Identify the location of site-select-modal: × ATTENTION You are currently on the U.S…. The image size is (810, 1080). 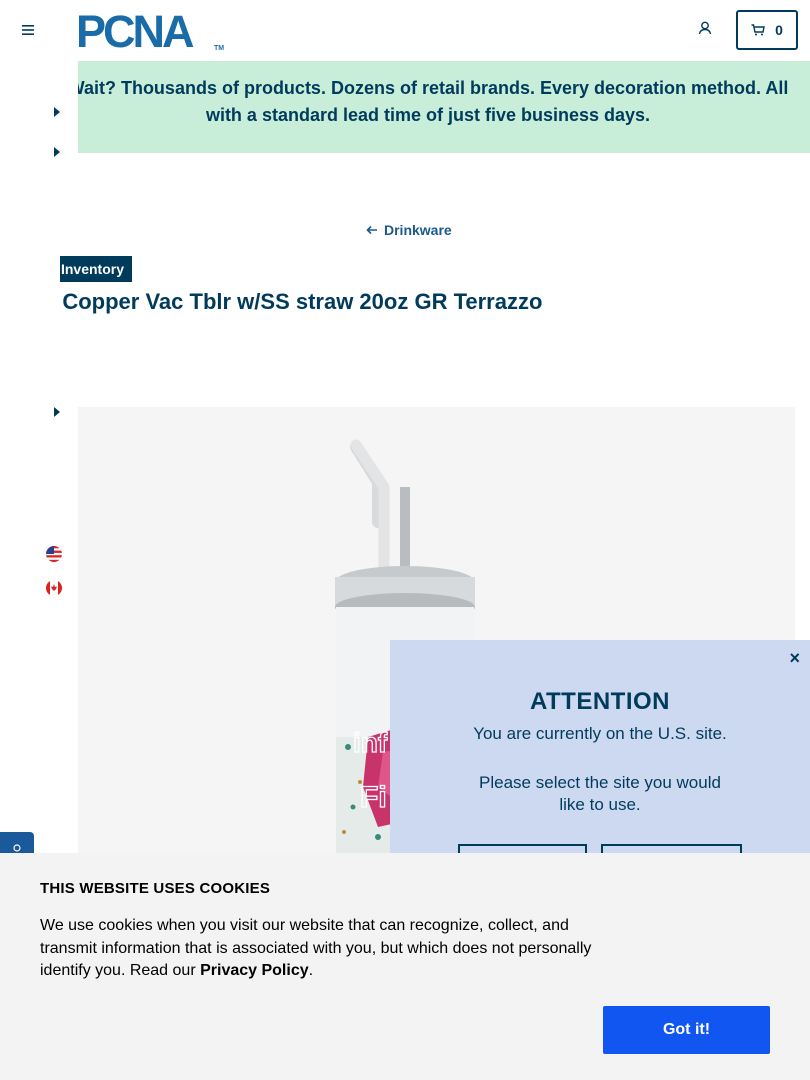
(600, 762).